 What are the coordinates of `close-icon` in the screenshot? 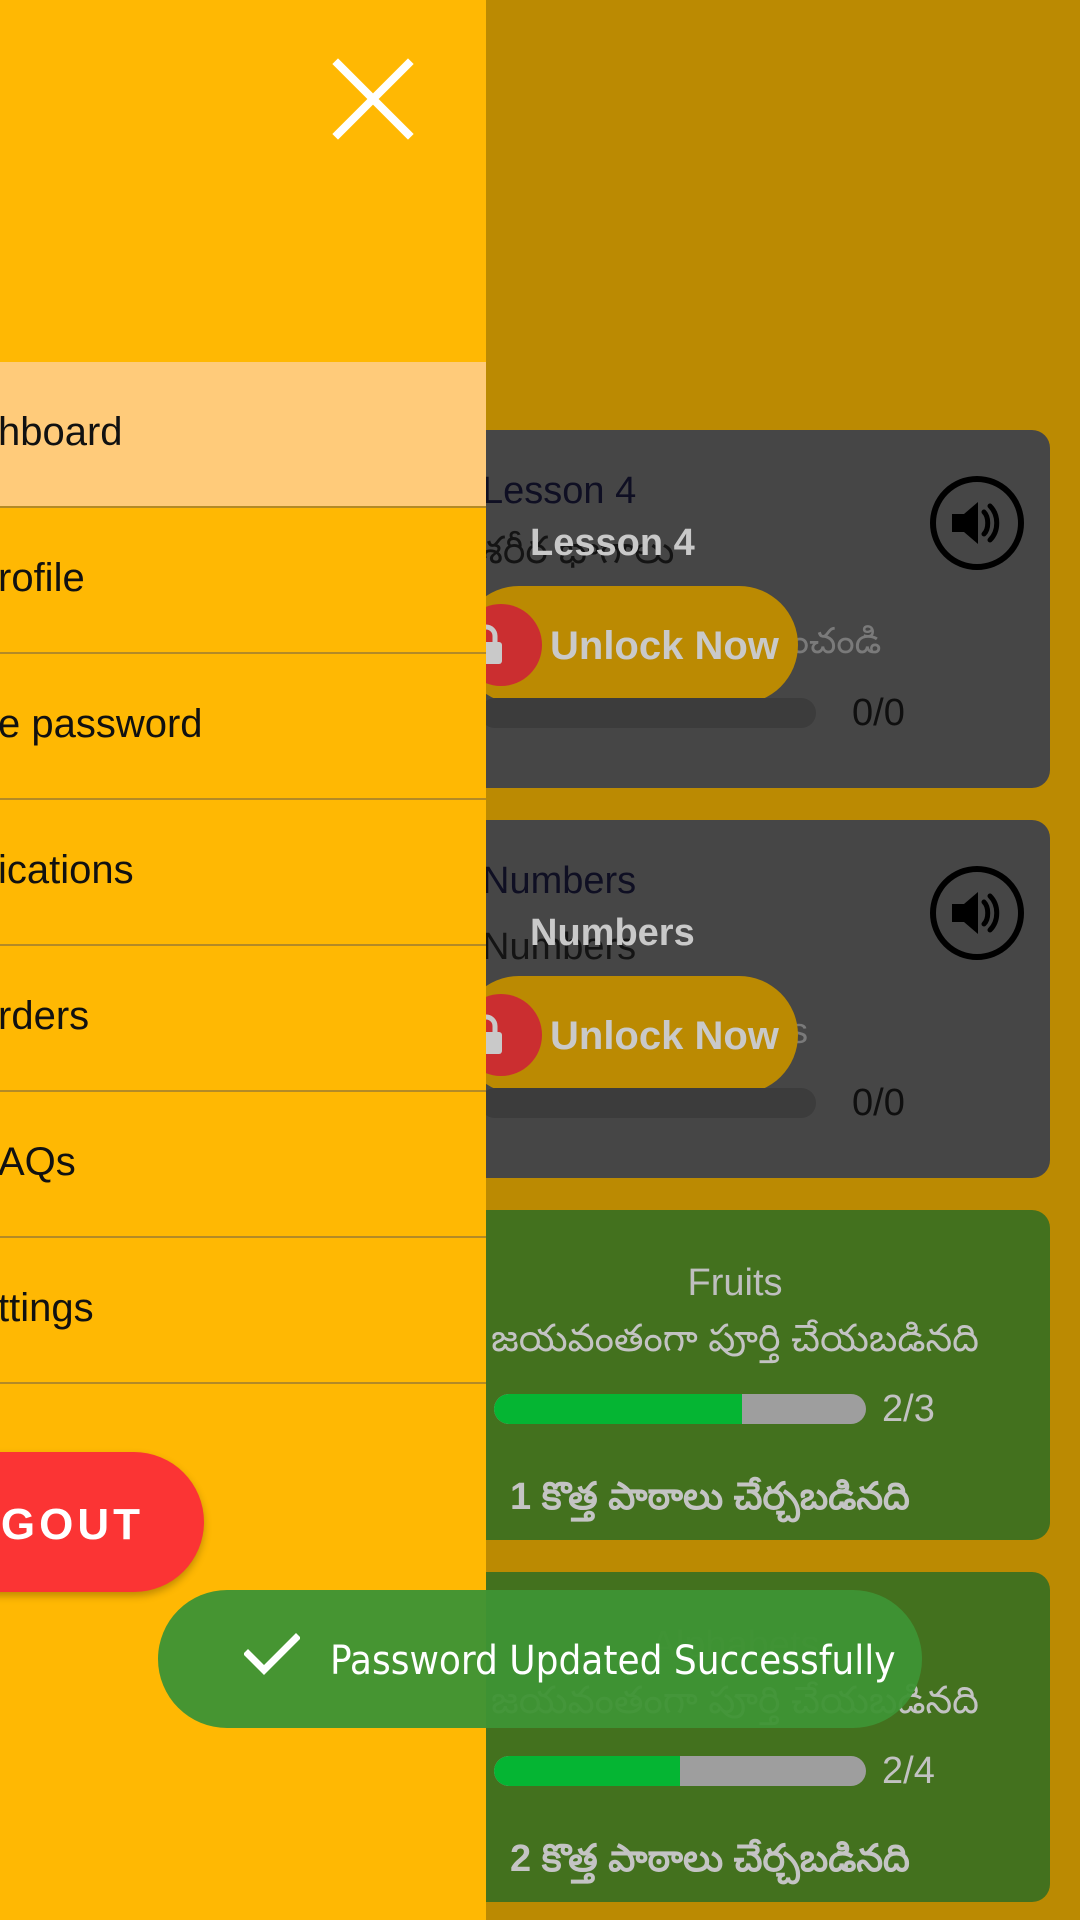 It's located at (373, 99).